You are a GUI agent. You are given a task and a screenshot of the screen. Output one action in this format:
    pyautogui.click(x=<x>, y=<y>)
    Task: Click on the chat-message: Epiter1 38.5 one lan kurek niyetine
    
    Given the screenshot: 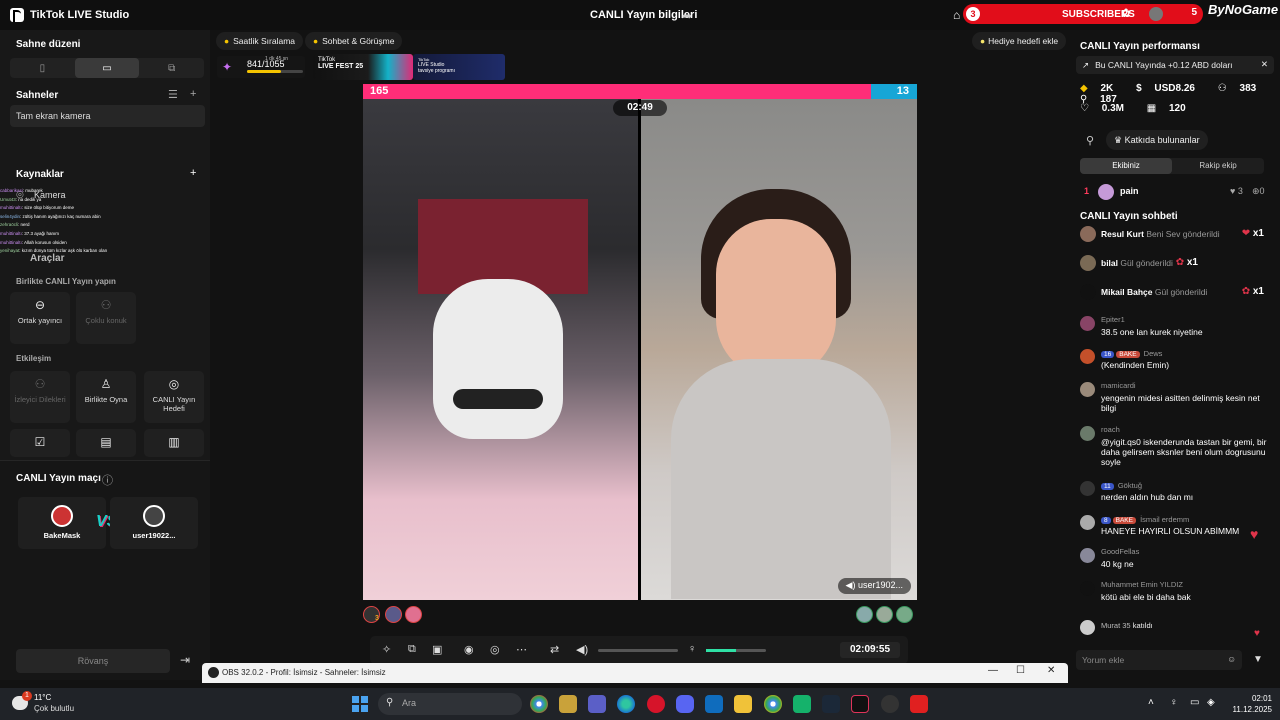 What is the action you would take?
    pyautogui.click(x=1174, y=329)
    